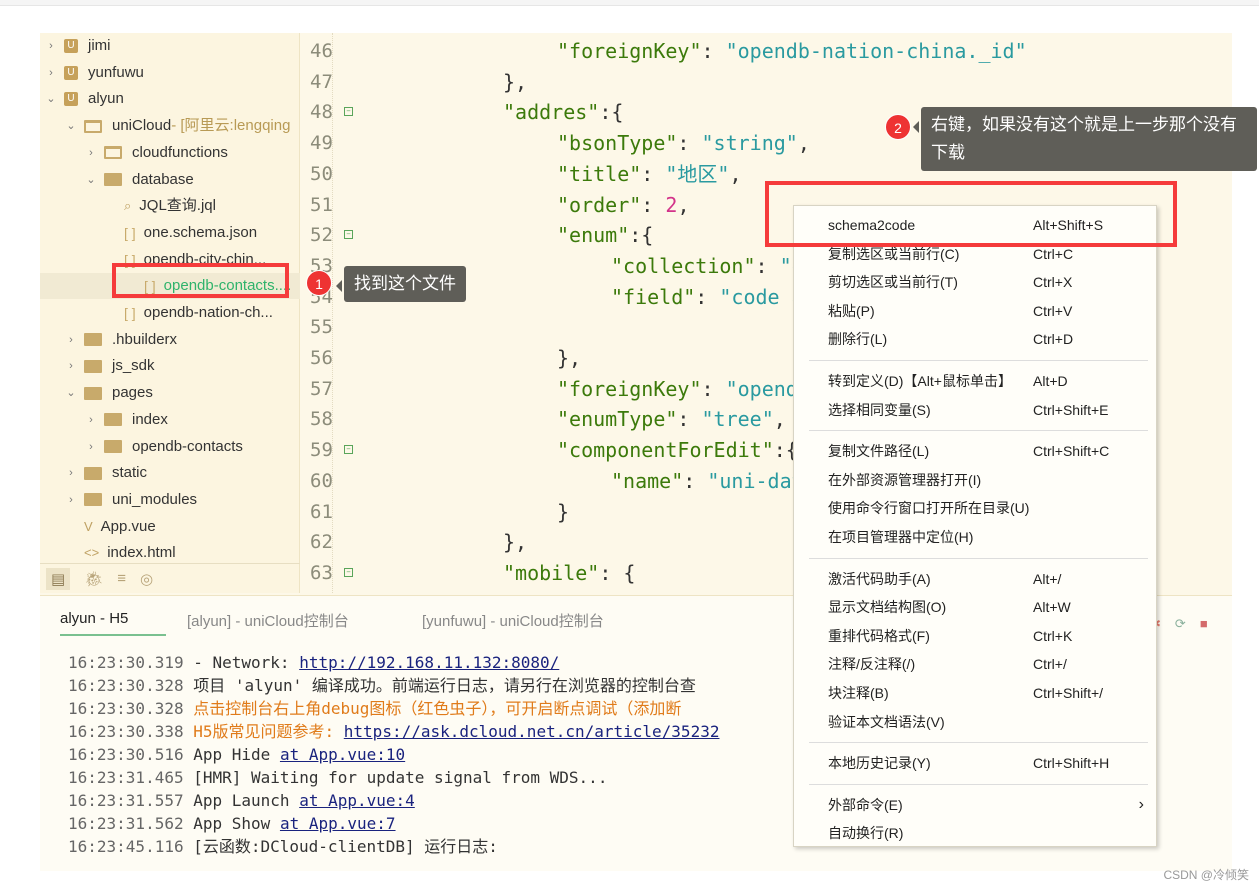  What do you see at coordinates (130, 500) in the screenshot?
I see `tree-item: › uni_modules` at bounding box center [130, 500].